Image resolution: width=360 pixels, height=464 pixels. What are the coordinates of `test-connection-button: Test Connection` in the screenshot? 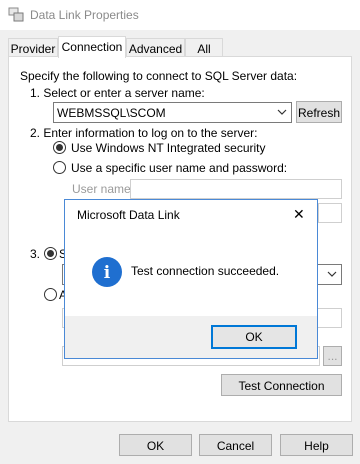 It's located at (281, 385).